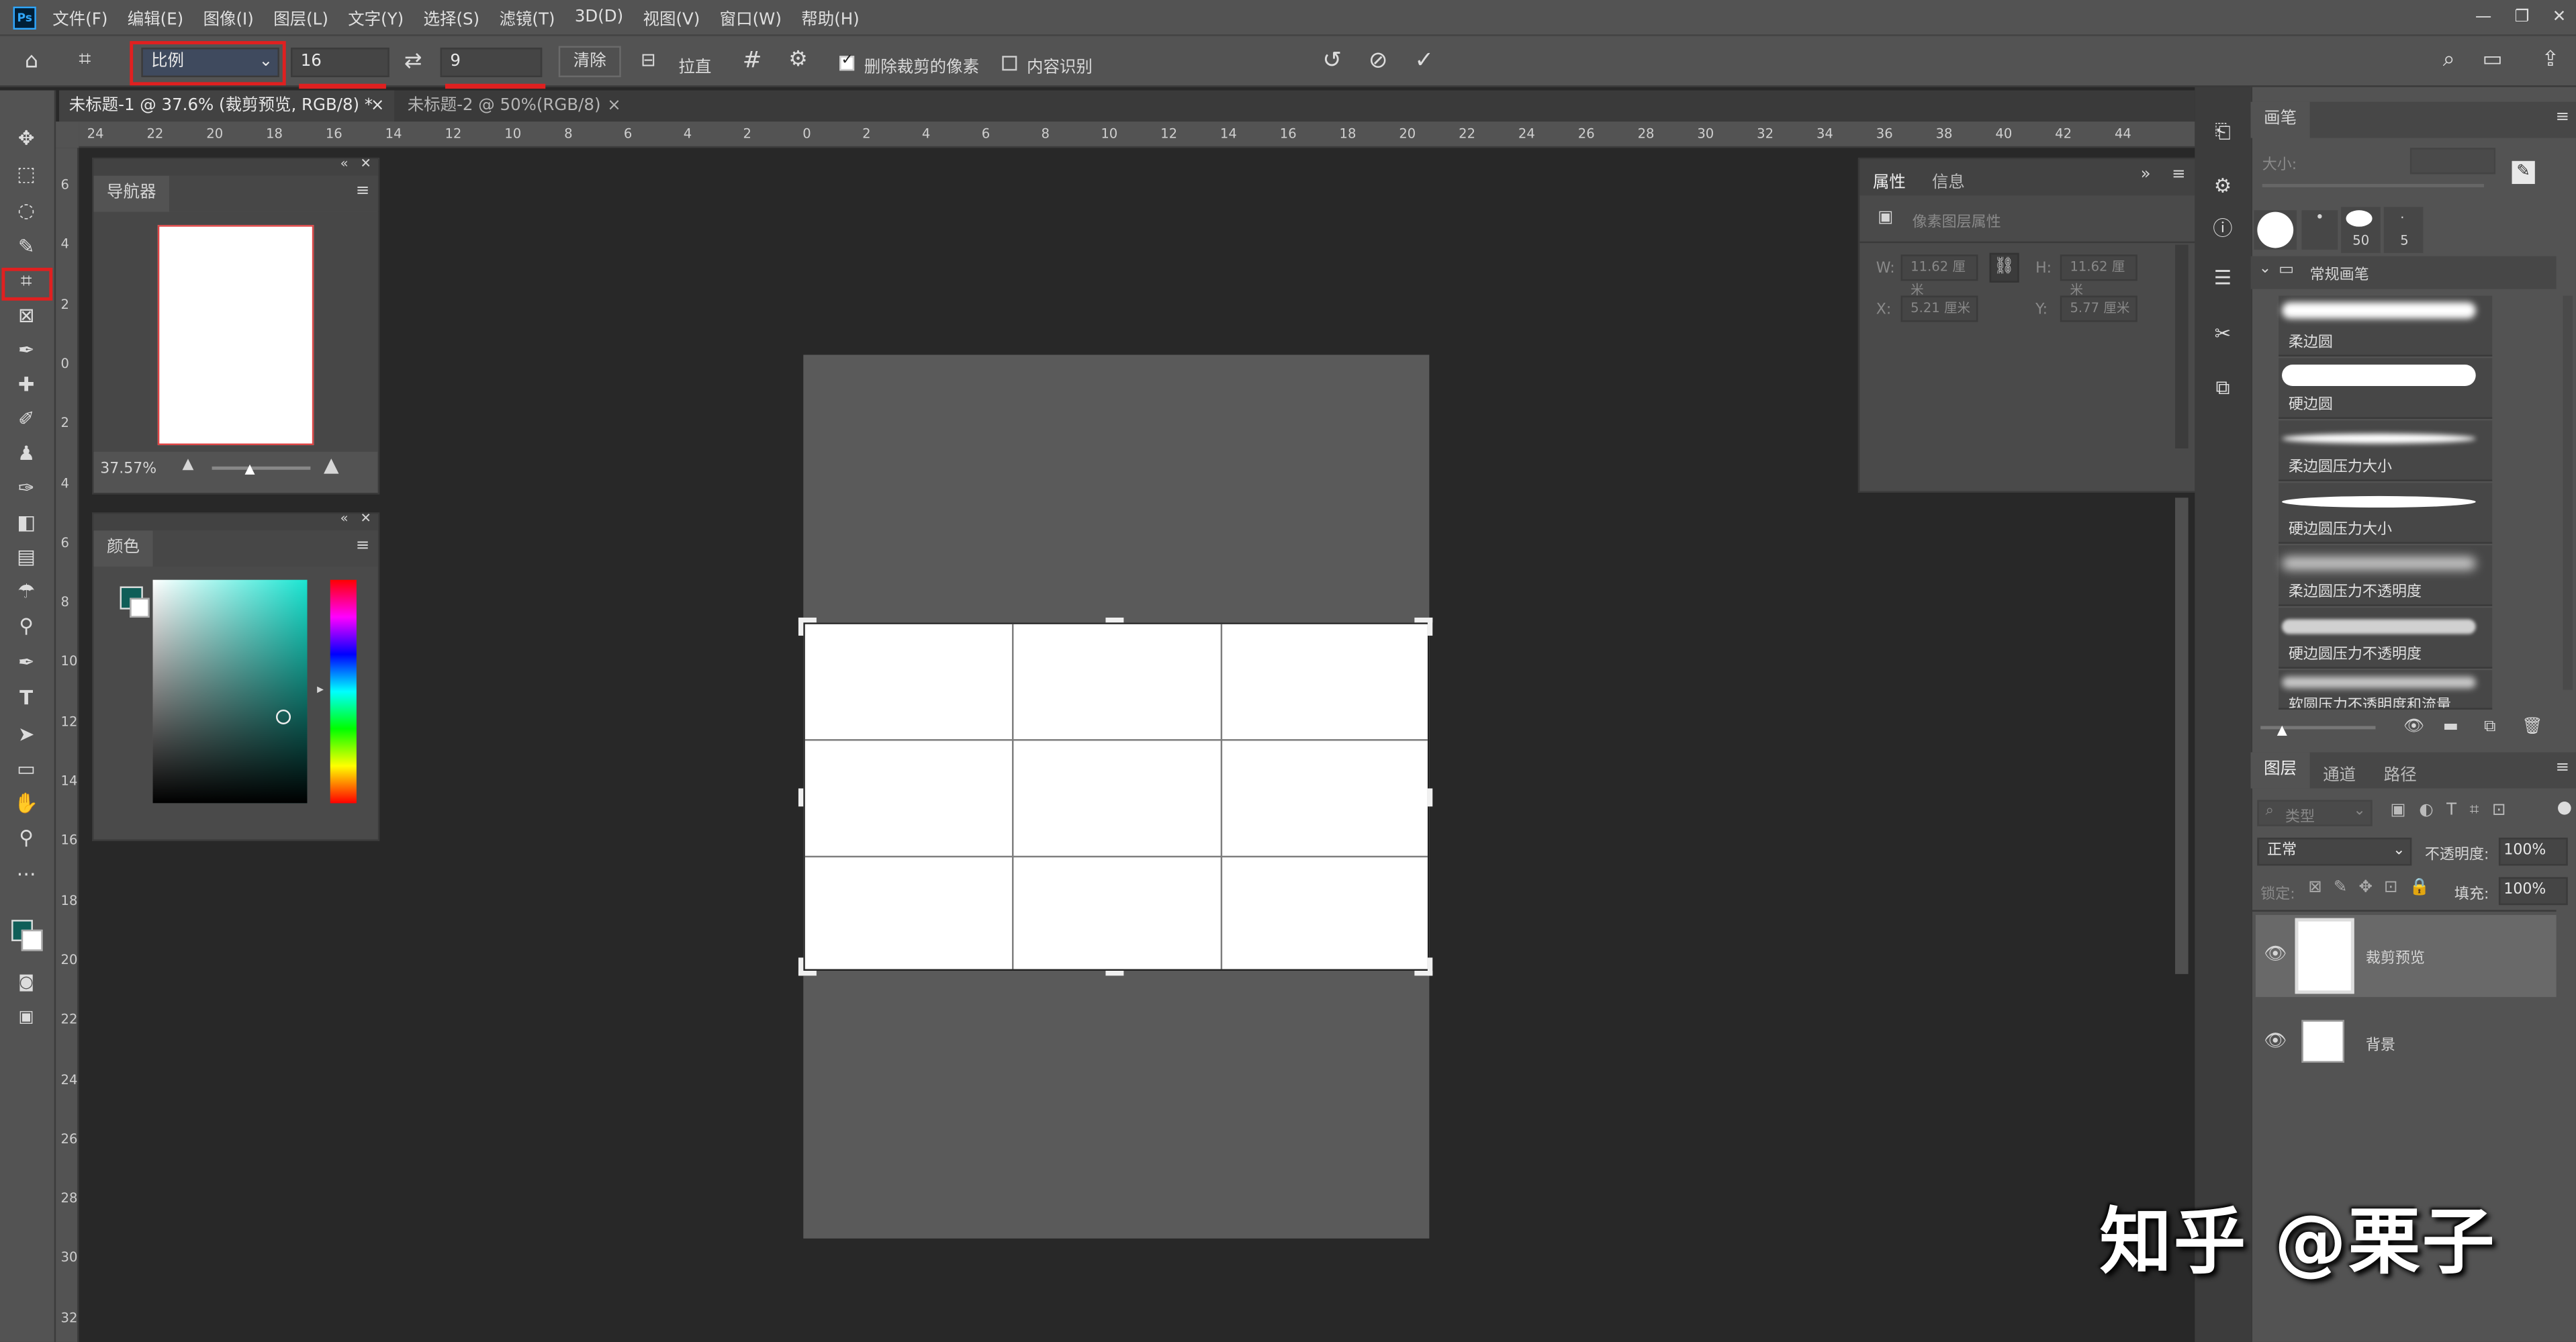 Image resolution: width=2576 pixels, height=1342 pixels. What do you see at coordinates (24, 17) in the screenshot?
I see `photoshop-logo-icon: Ps` at bounding box center [24, 17].